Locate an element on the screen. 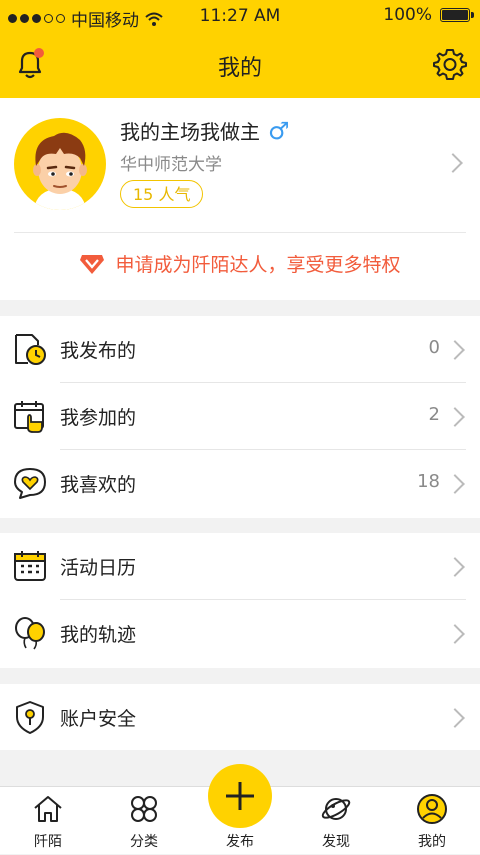 This screenshot has height=855, width=480. tab-label: 分类 is located at coordinates (144, 842).